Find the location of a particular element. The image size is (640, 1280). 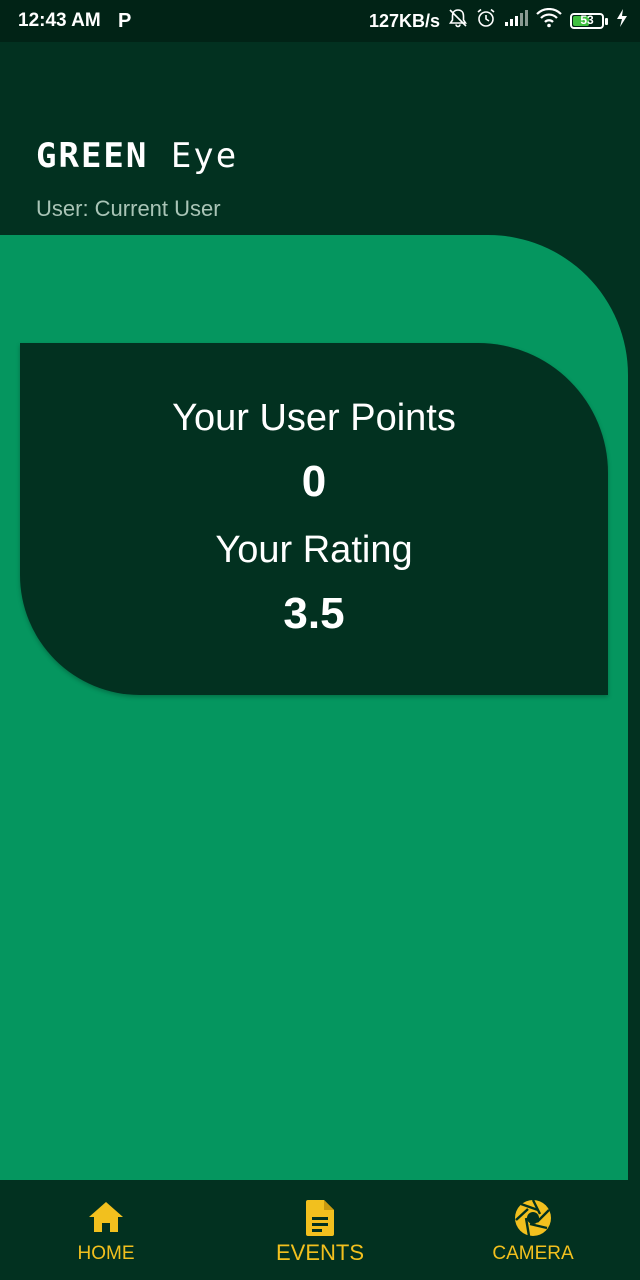

status-bar: 12:43 AM P 127KB/s 53 is located at coordinates (320, 21).